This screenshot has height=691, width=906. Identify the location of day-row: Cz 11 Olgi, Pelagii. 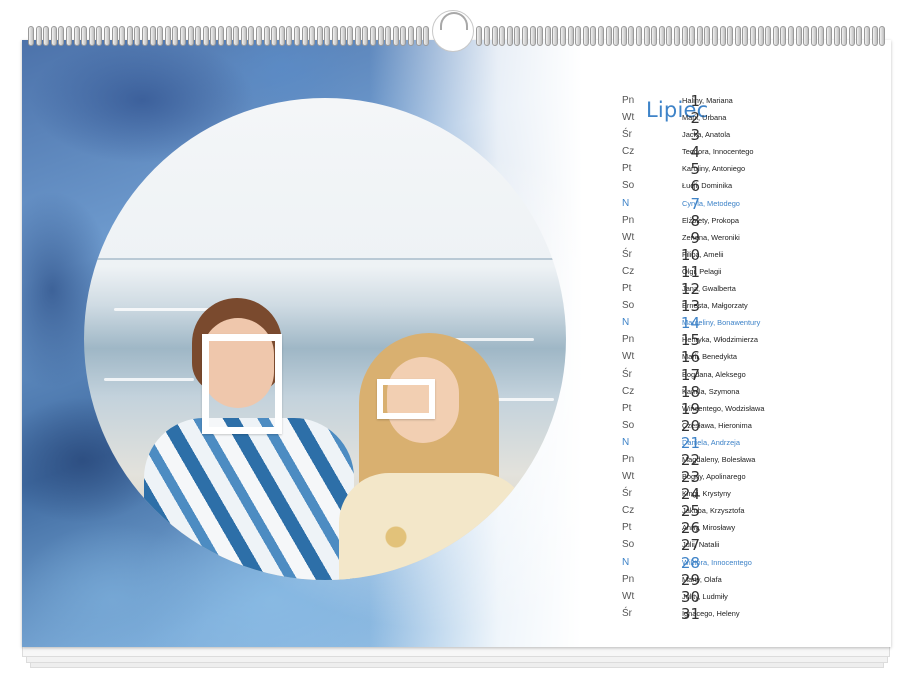
(752, 272).